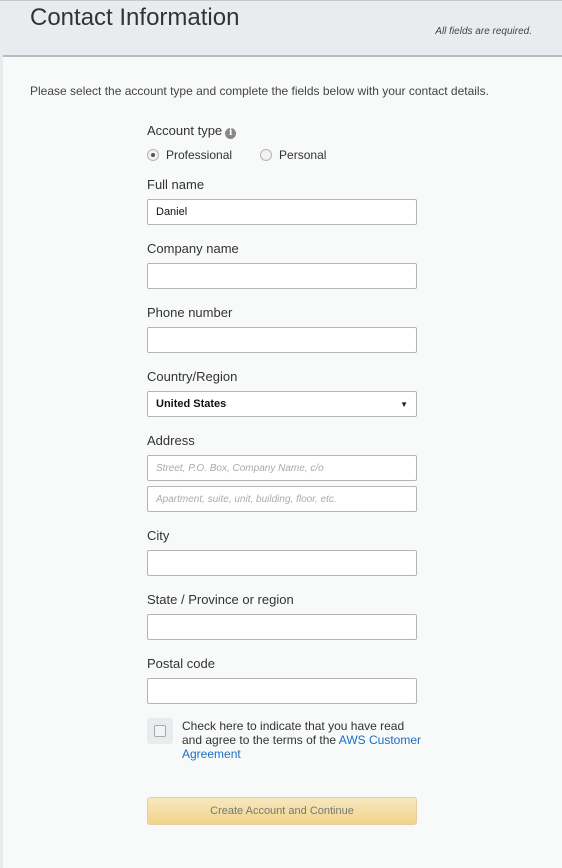 The image size is (562, 868). Describe the element at coordinates (282, 340) in the screenshot. I see `phone-number-input` at that location.